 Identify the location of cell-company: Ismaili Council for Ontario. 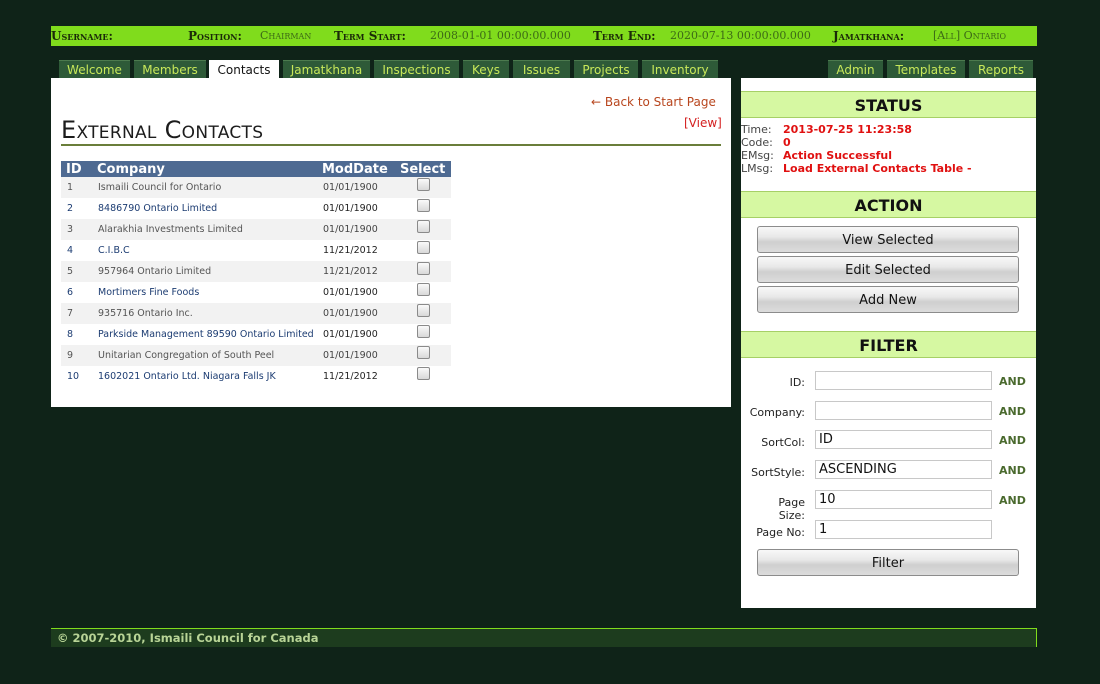
(204, 187).